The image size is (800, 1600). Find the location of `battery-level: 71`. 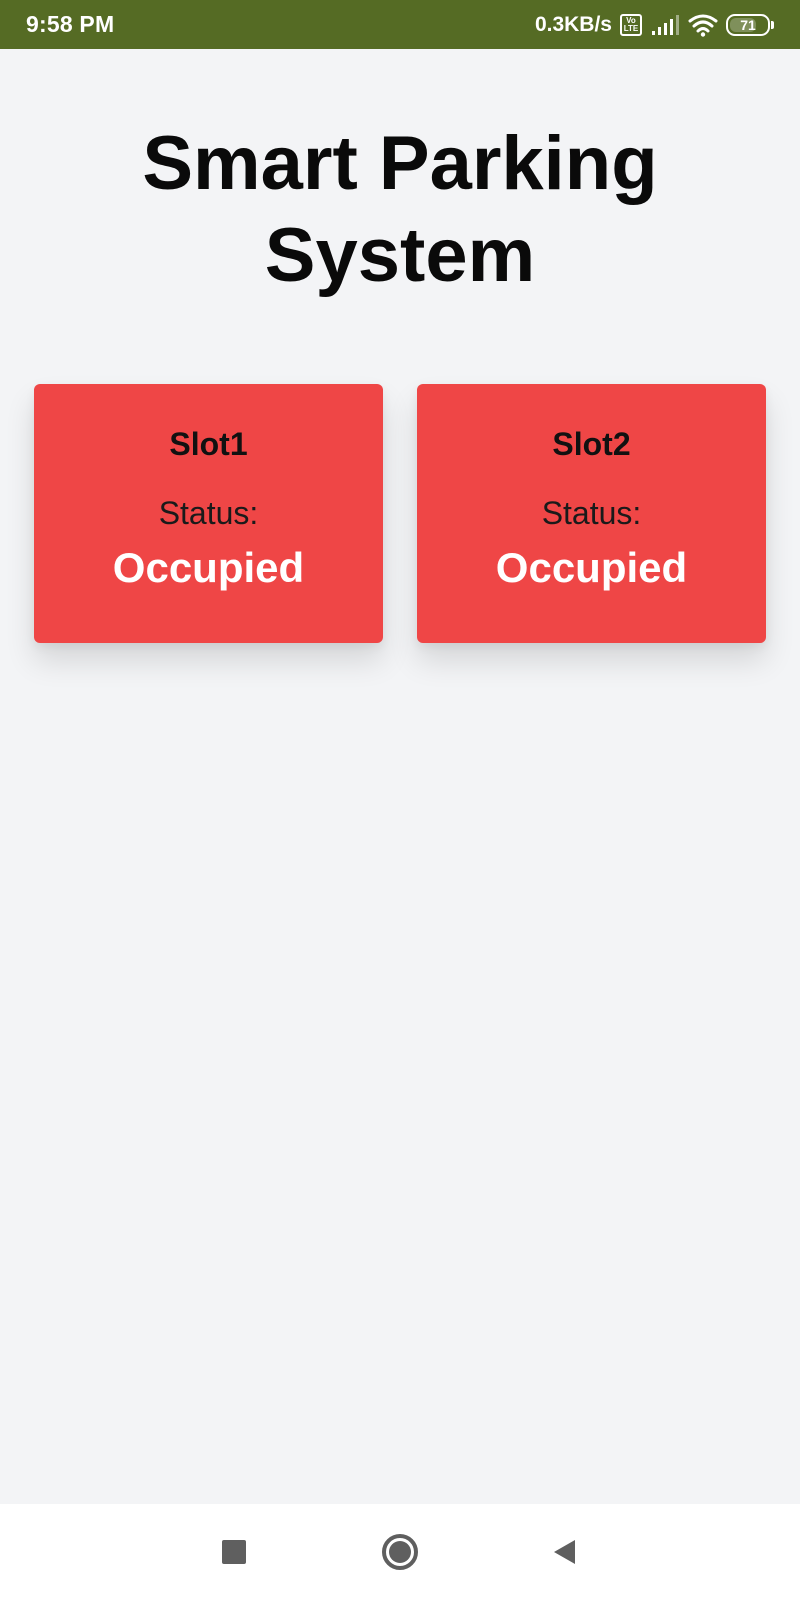

battery-level: 71 is located at coordinates (748, 24).